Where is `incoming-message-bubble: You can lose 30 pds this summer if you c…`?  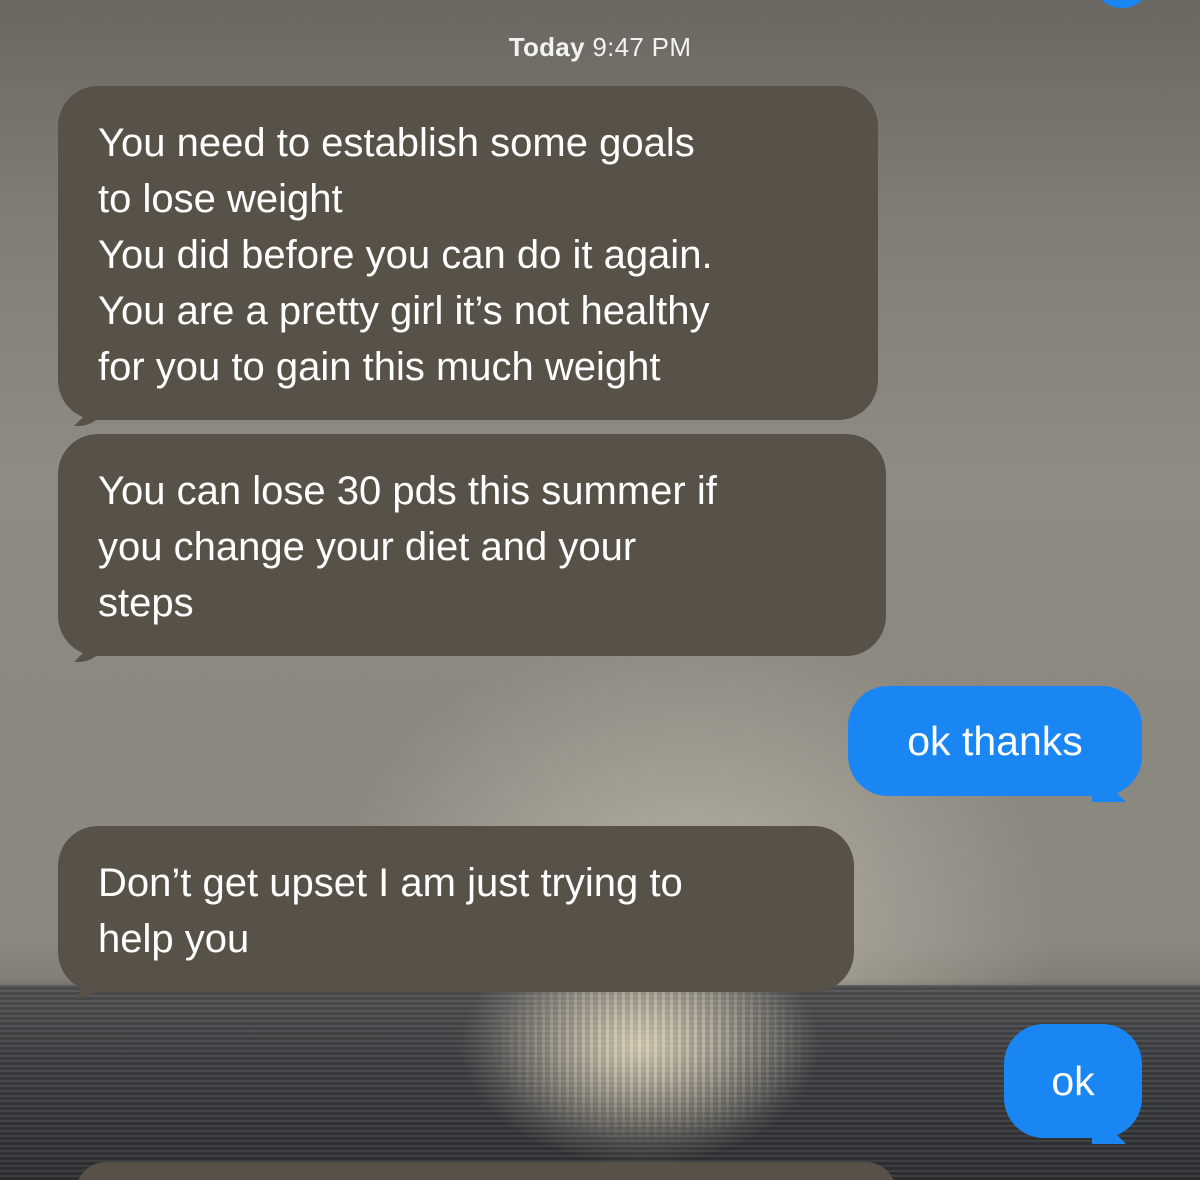 incoming-message-bubble: You can lose 30 pds this summer if you c… is located at coordinates (472, 545).